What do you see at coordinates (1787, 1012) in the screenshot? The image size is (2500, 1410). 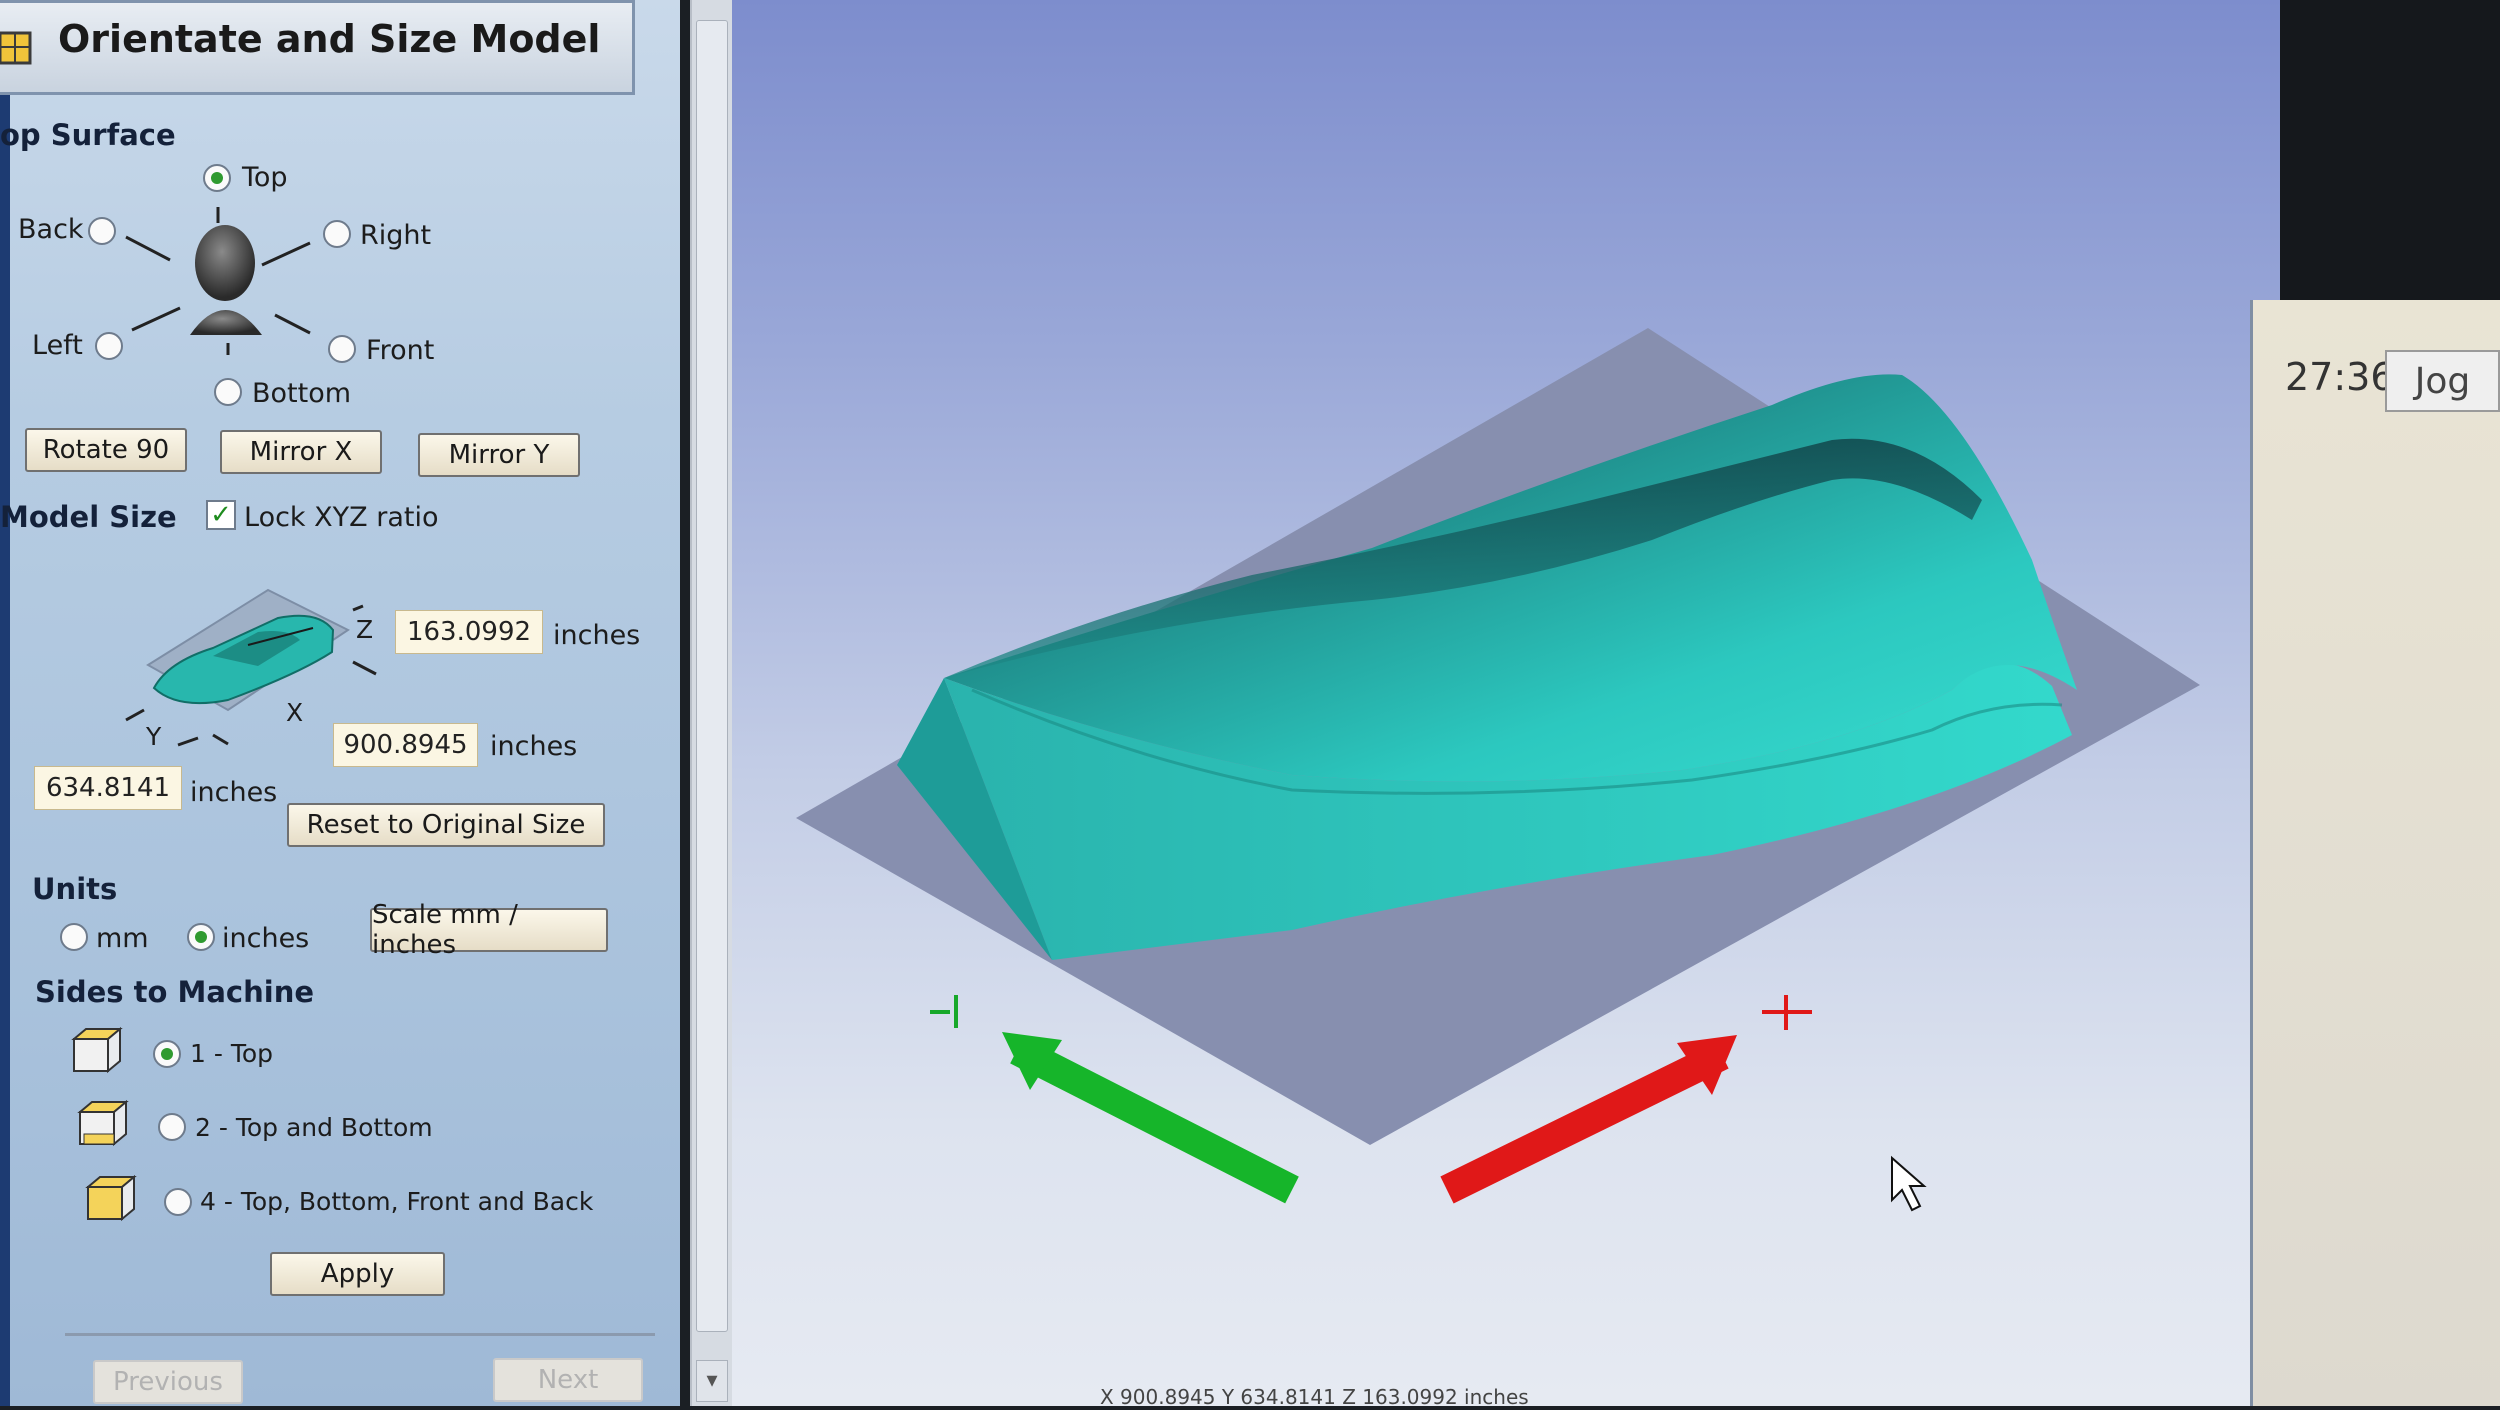 I see `origin-marker-red` at bounding box center [1787, 1012].